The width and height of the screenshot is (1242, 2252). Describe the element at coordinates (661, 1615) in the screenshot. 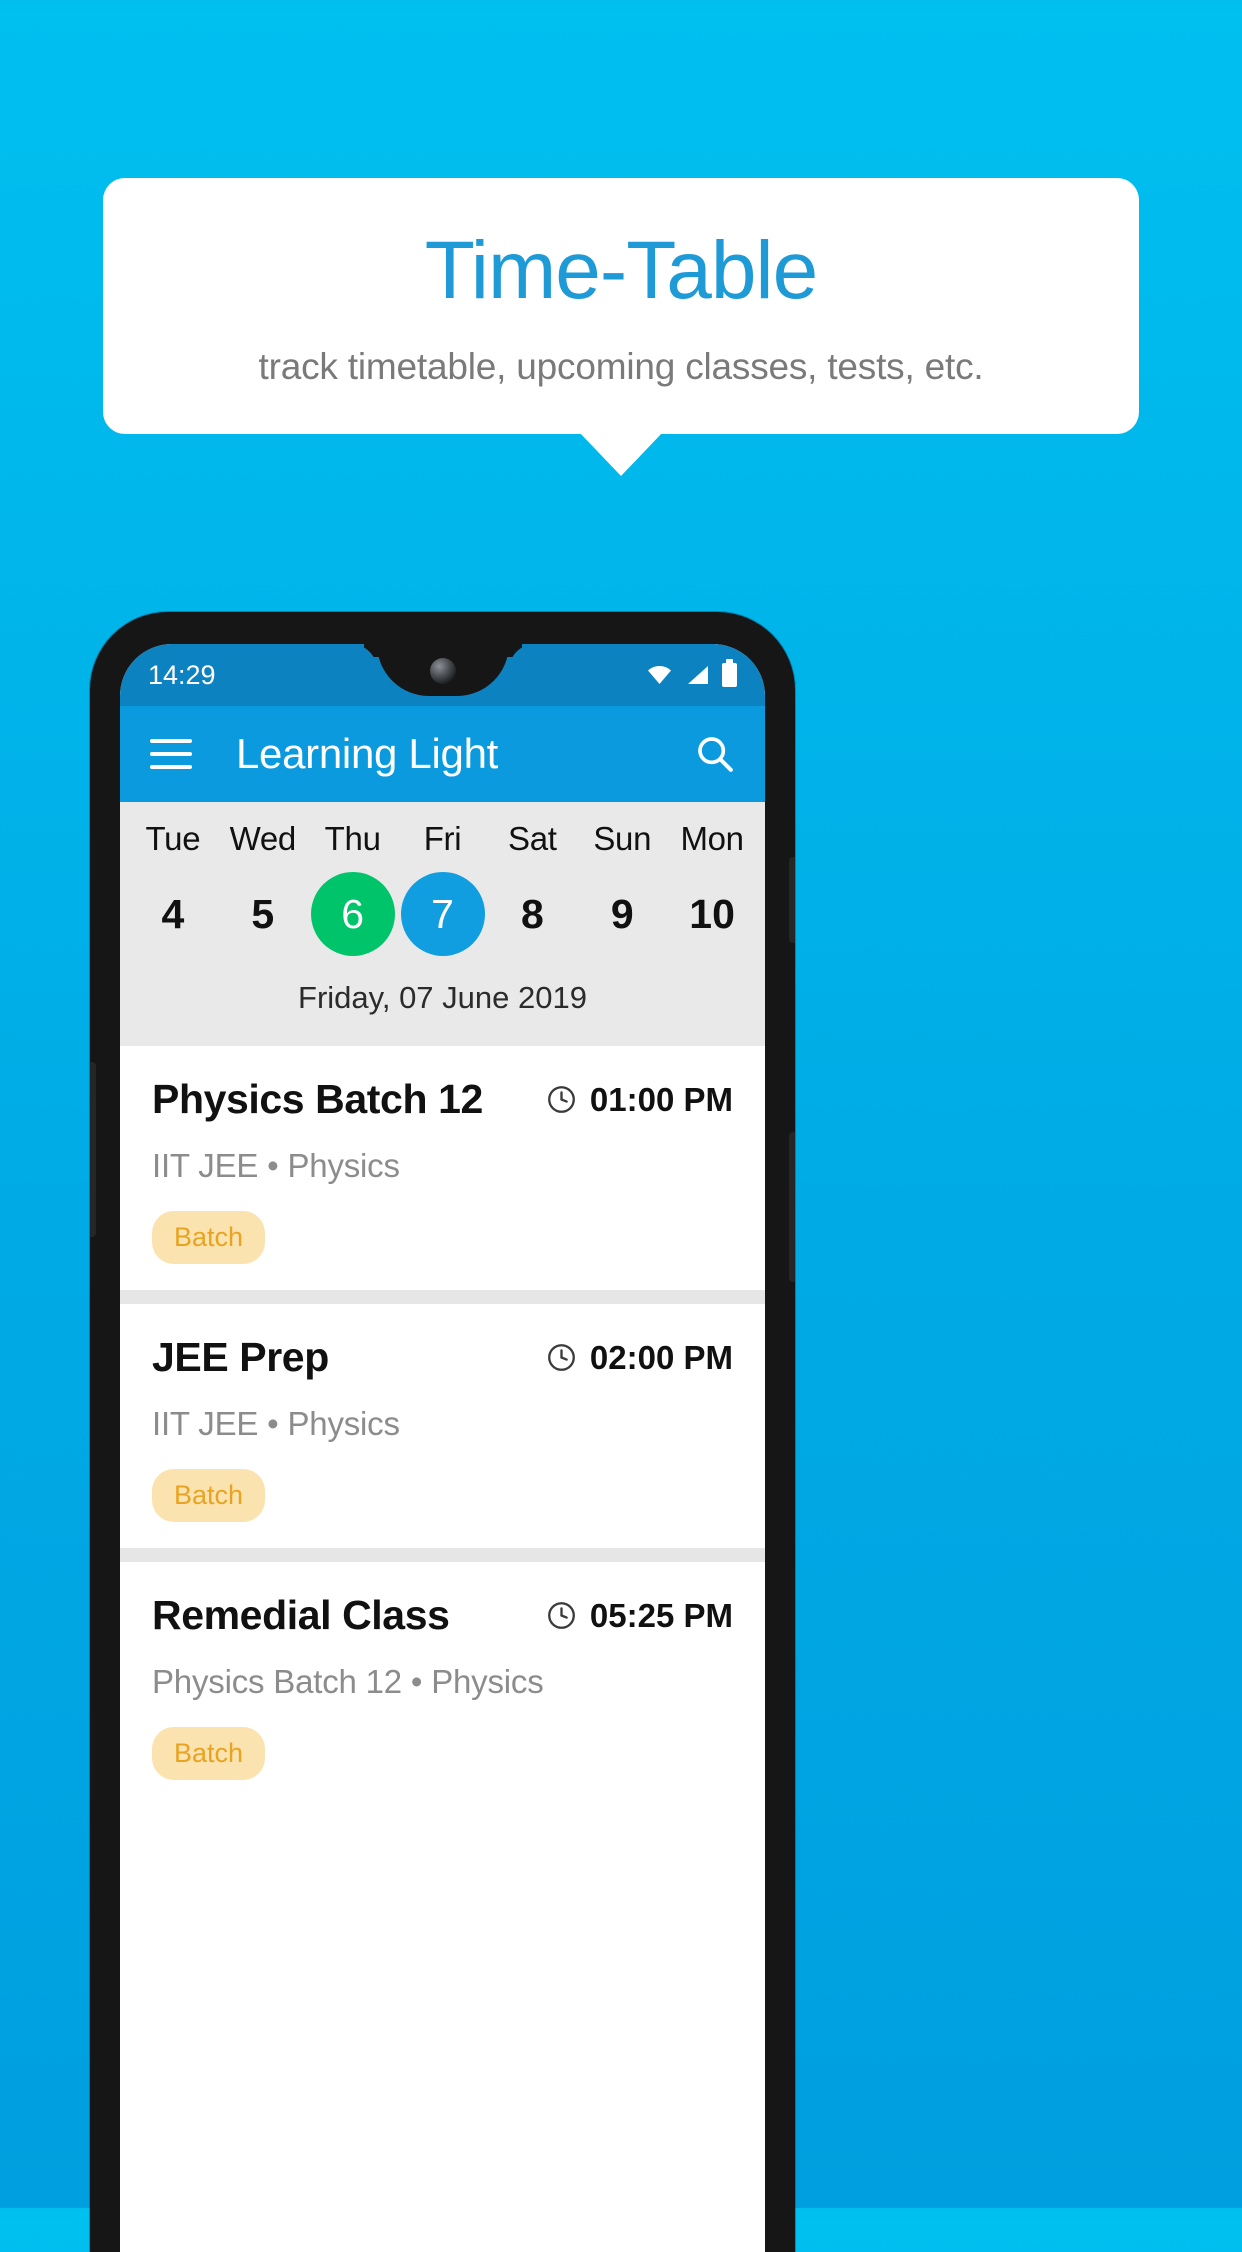

I see `class-time: 05:25 PM` at that location.